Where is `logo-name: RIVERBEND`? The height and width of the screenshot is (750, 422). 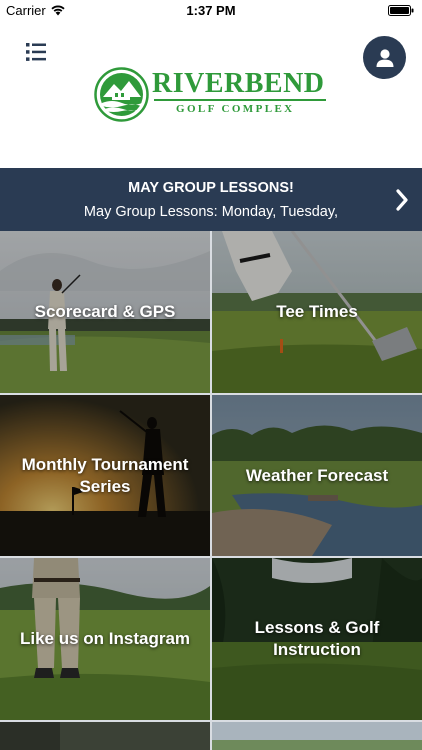
logo-name: RIVERBEND is located at coordinates (238, 83).